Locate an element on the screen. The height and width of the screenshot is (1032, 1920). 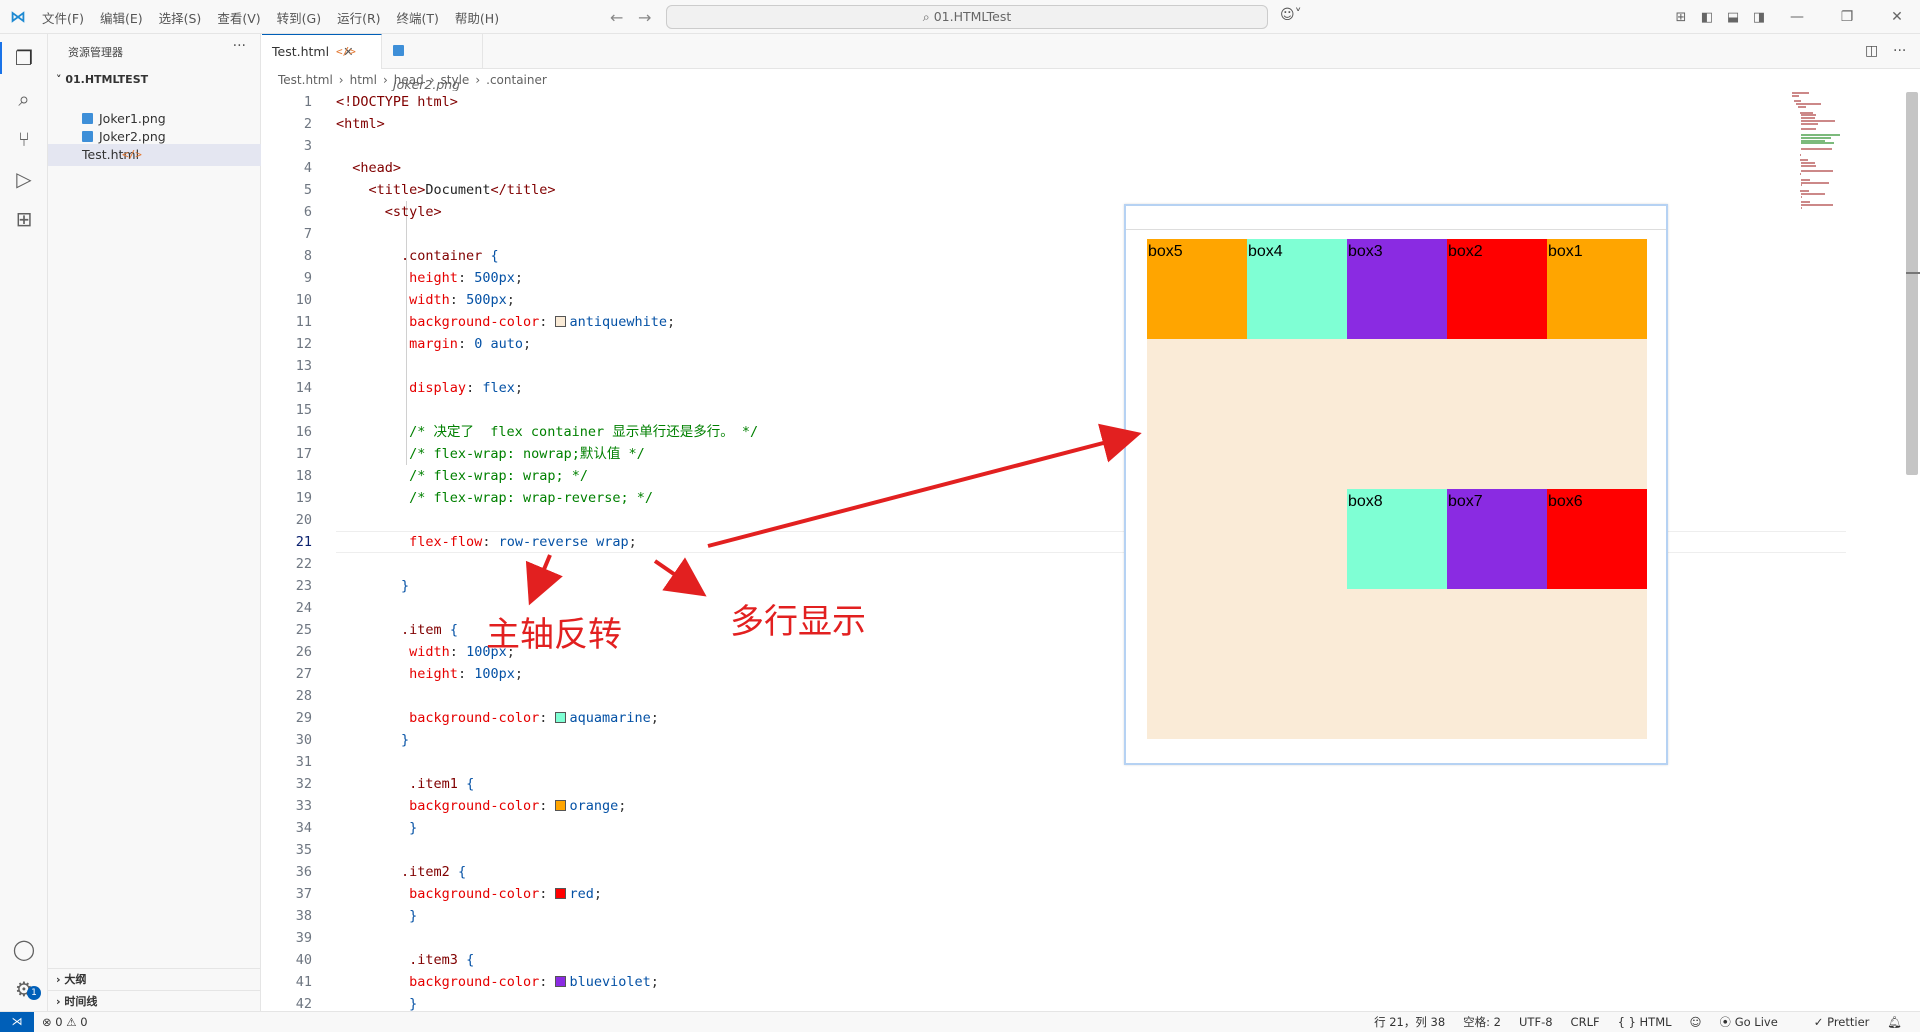
code-line: /* flex-wrap: wrap-reverse; */ is located at coordinates (547, 498).